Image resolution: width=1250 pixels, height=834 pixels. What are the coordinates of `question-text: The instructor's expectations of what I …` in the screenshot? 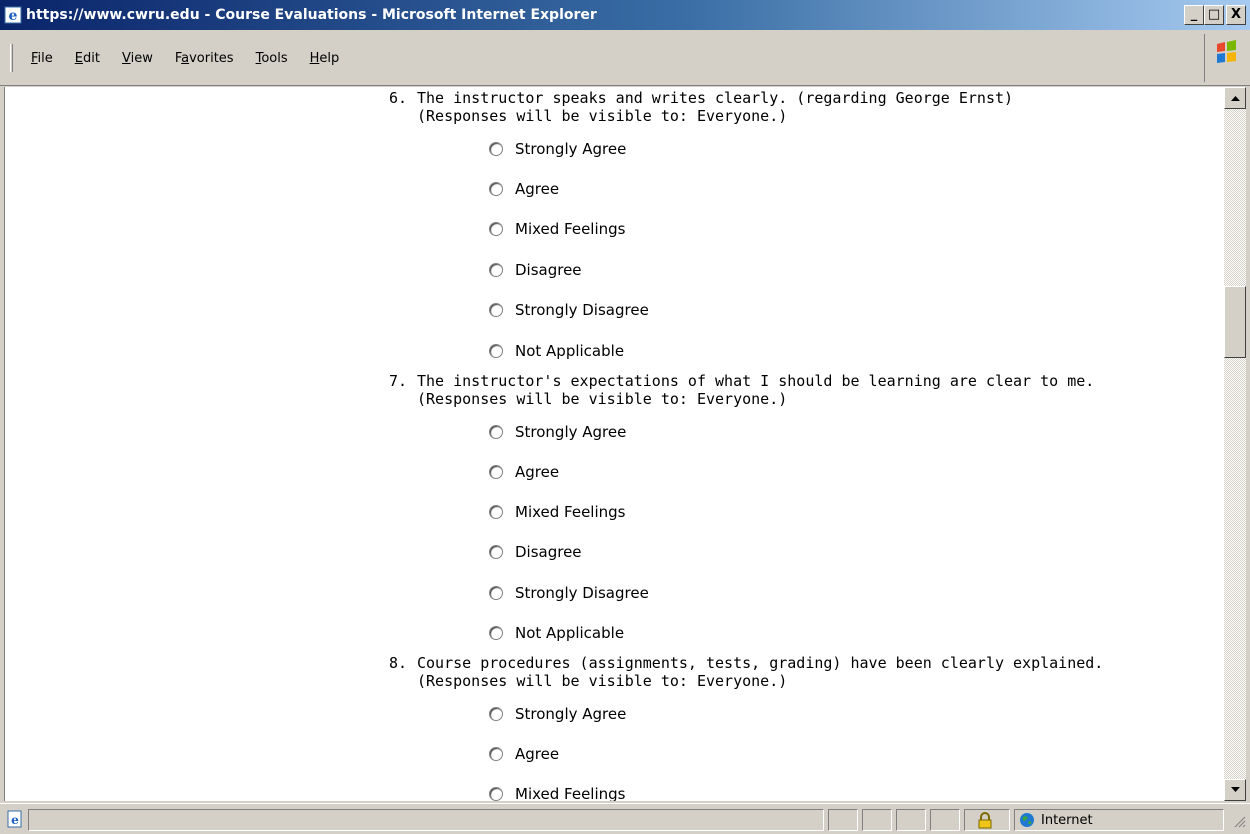 It's located at (755, 390).